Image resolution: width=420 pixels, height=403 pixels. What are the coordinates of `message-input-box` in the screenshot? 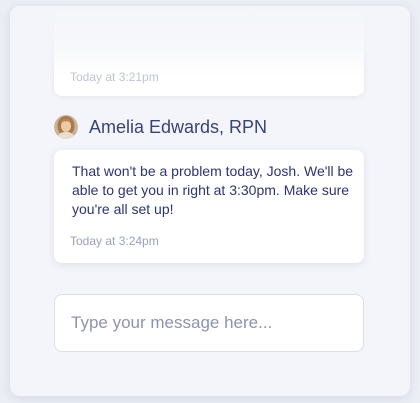 It's located at (209, 323).